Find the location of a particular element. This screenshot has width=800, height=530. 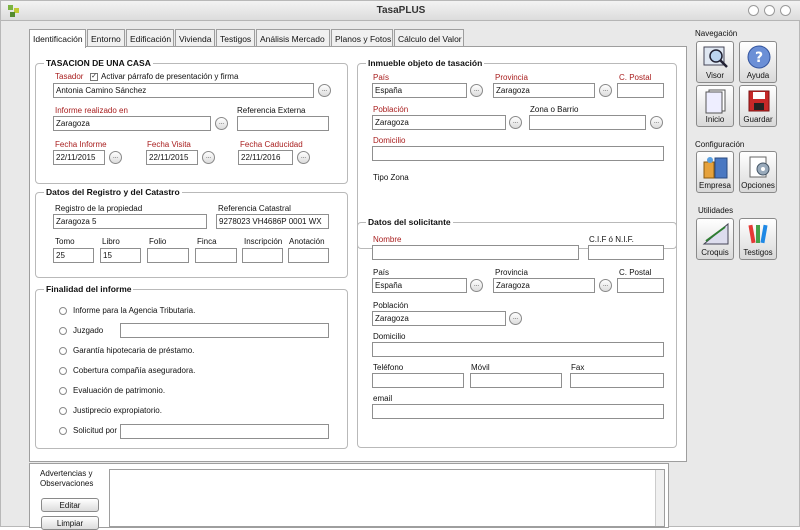

provincia-label: Provincia is located at coordinates (511, 77).